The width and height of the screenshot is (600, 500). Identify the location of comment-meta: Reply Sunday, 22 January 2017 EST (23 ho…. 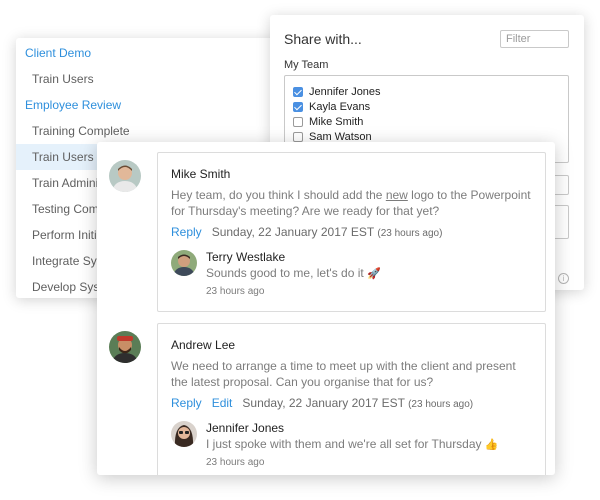
(306, 232).